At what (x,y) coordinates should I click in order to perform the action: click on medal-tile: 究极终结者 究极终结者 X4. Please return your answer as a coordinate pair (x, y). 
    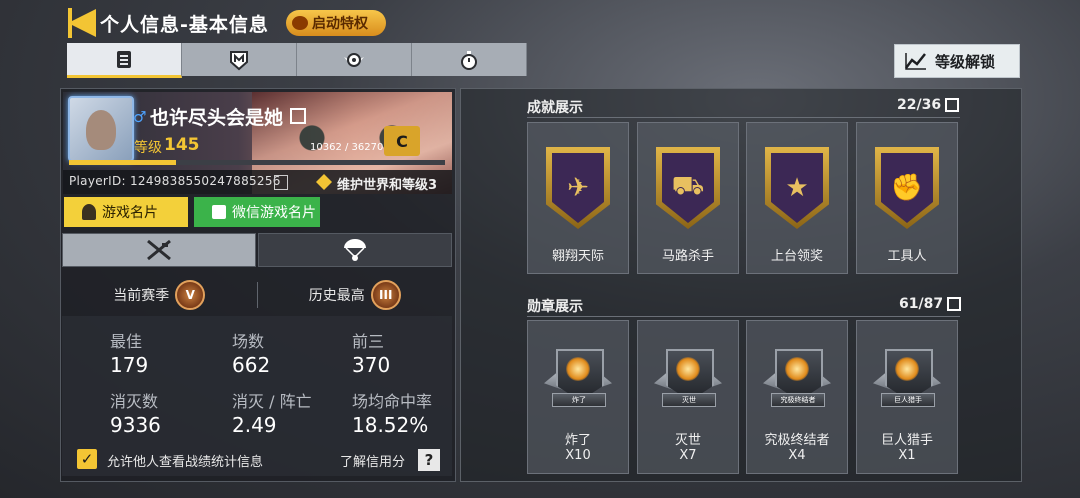
    Looking at the image, I should click on (797, 397).